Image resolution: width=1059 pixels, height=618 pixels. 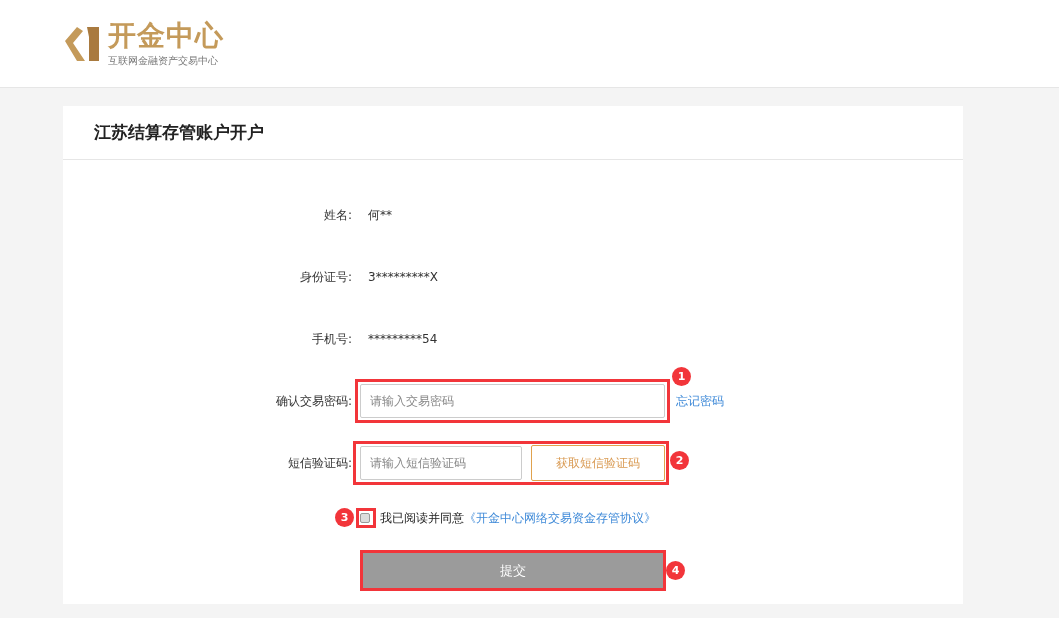 I want to click on forgot-password-link: 忘记密码, so click(x=700, y=401).